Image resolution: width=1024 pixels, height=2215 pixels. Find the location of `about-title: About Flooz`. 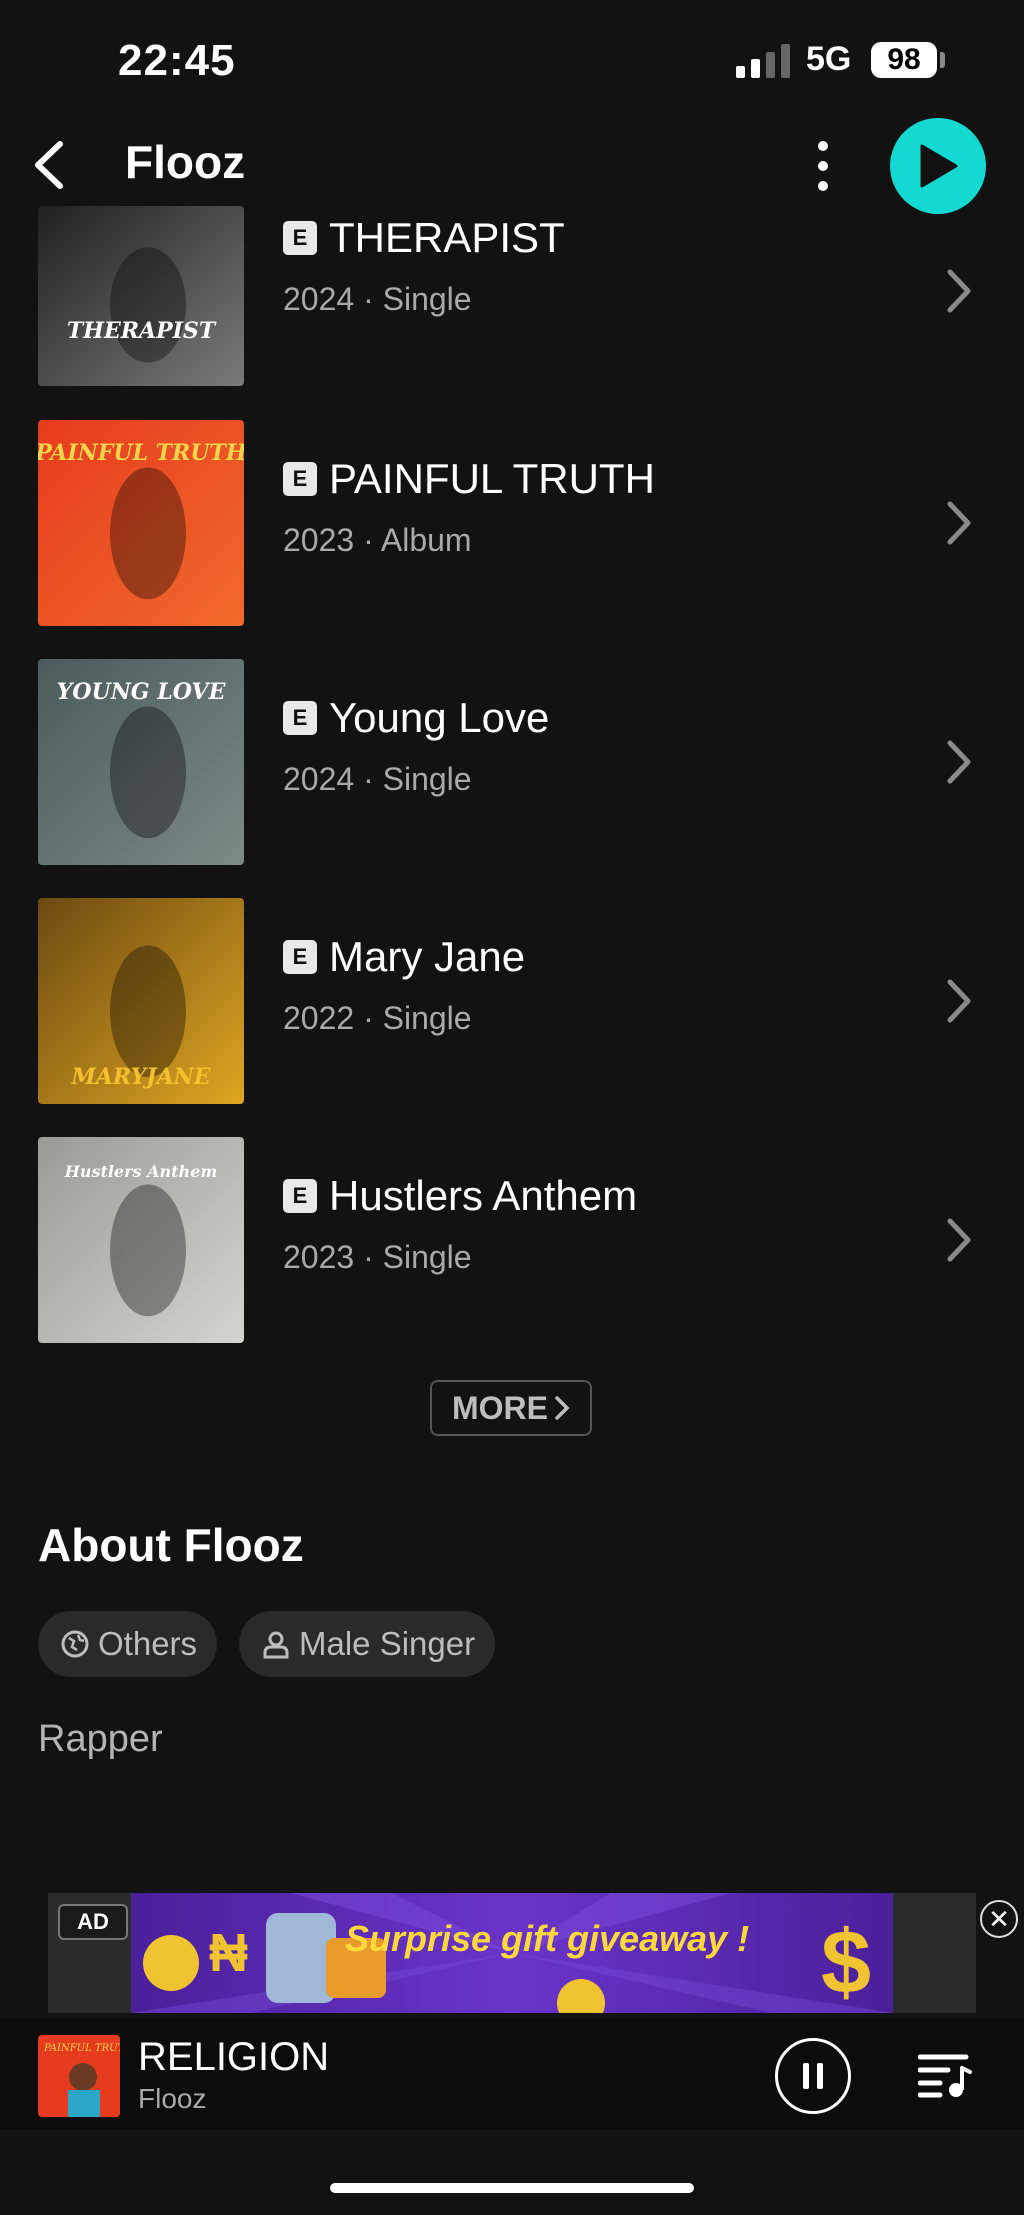

about-title: About Flooz is located at coordinates (171, 1545).